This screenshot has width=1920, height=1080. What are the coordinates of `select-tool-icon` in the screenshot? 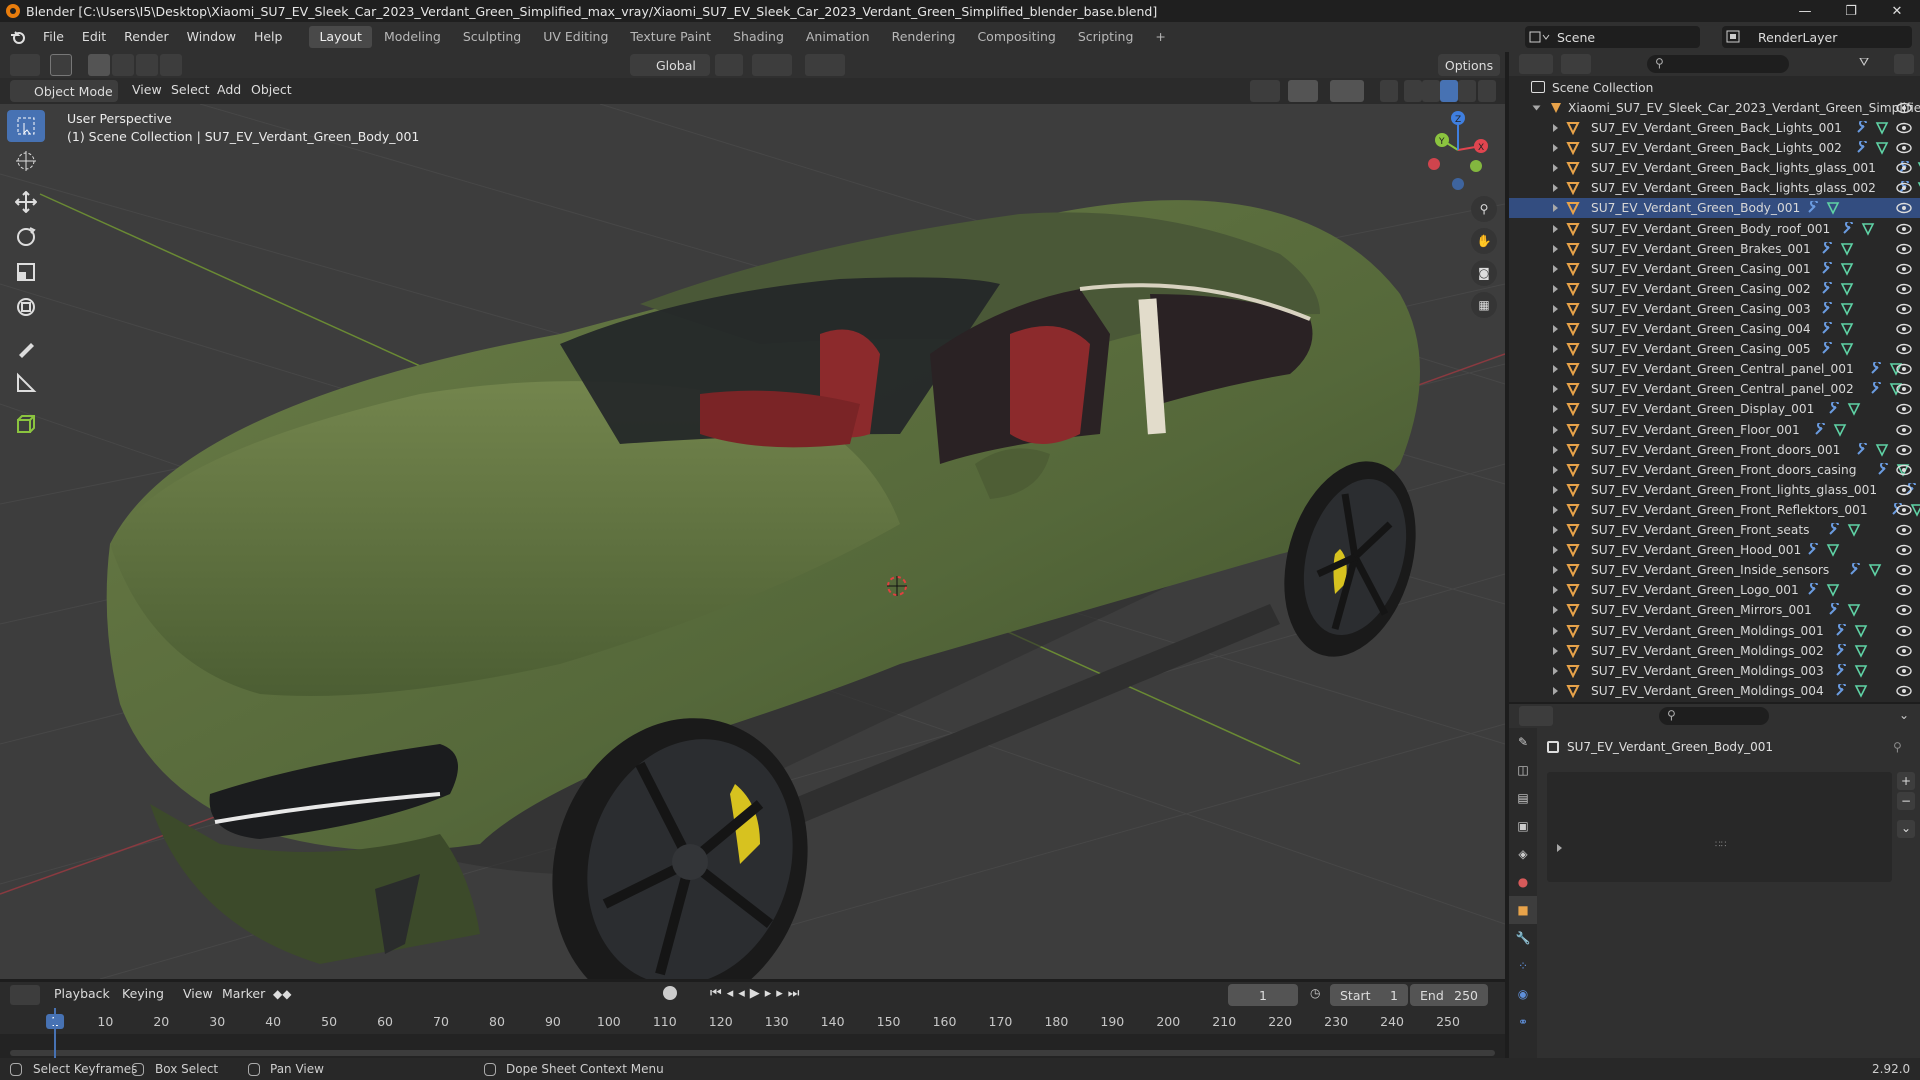 It's located at (61, 65).